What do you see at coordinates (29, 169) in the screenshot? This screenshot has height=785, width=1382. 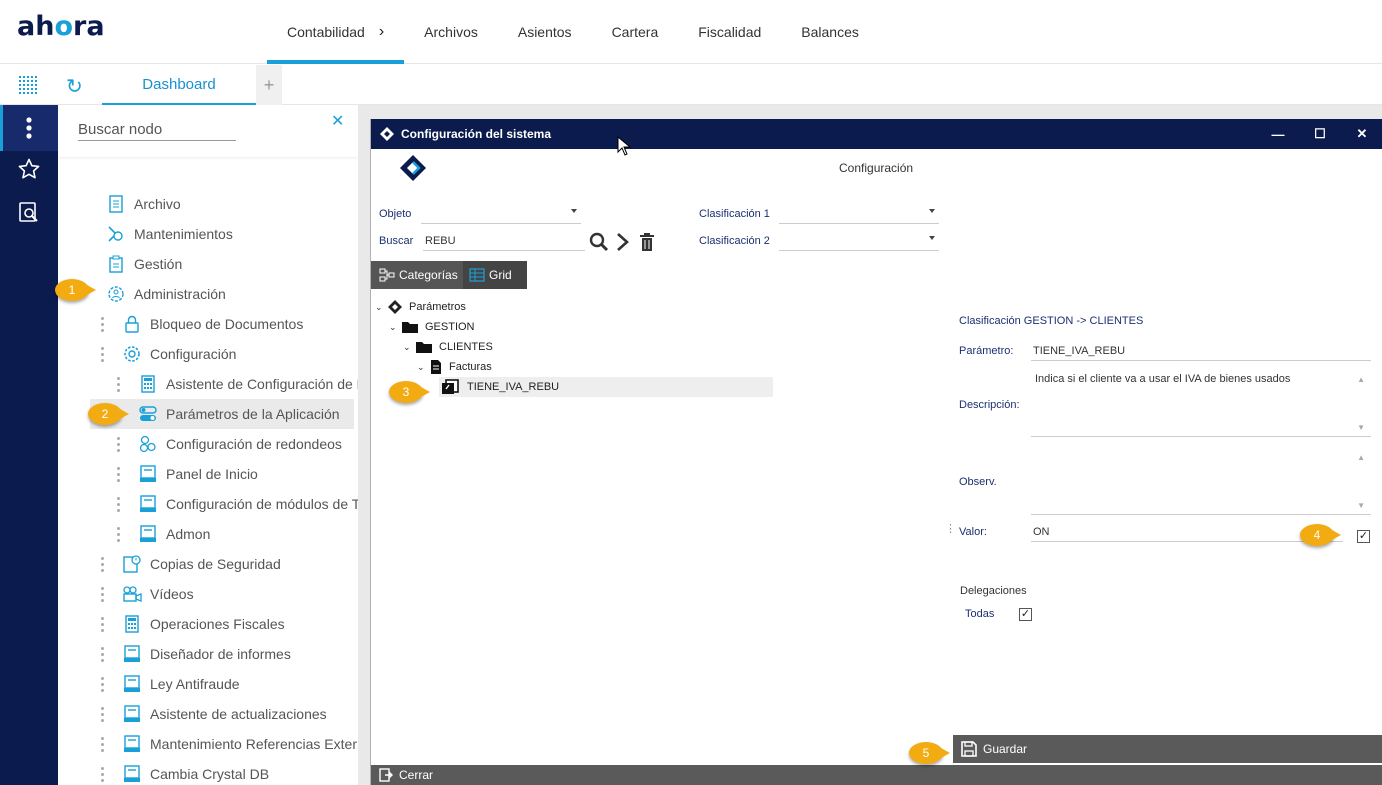 I see `star-icon` at bounding box center [29, 169].